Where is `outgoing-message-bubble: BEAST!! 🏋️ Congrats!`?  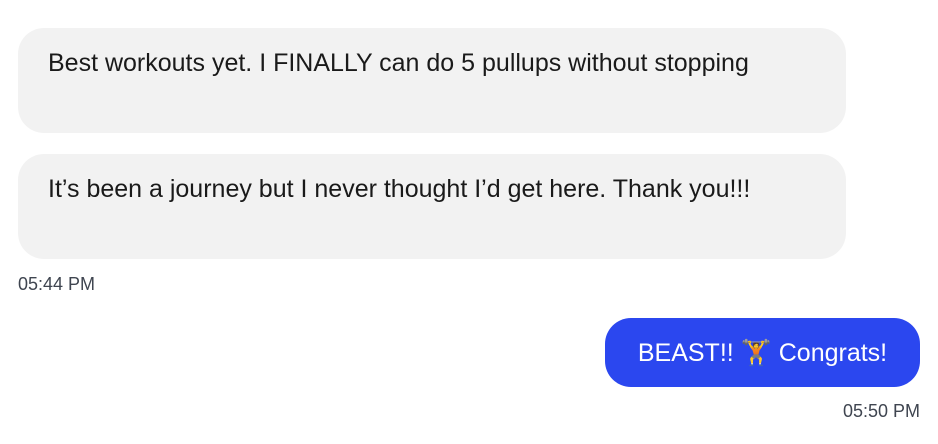
outgoing-message-bubble: BEAST!! 🏋️ Congrats! is located at coordinates (762, 352).